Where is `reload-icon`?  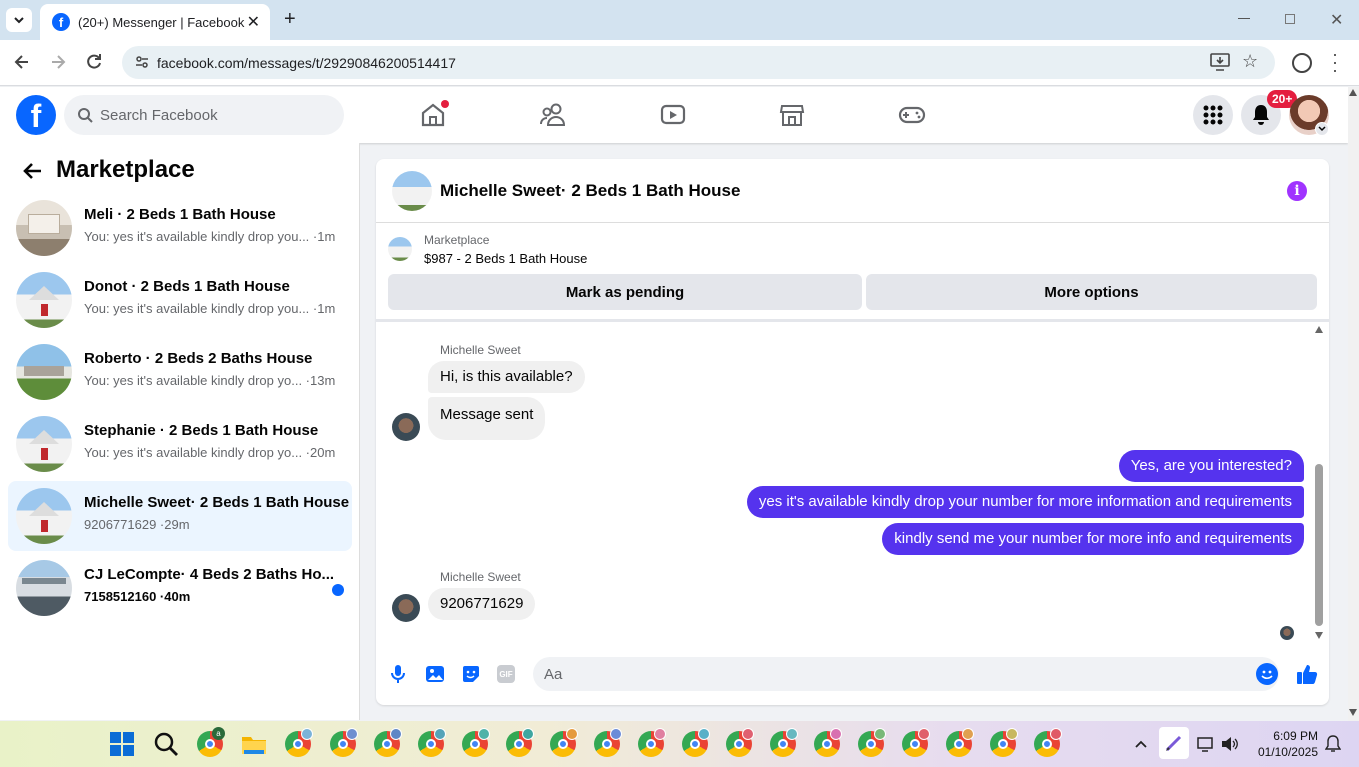
reload-icon is located at coordinates (94, 64).